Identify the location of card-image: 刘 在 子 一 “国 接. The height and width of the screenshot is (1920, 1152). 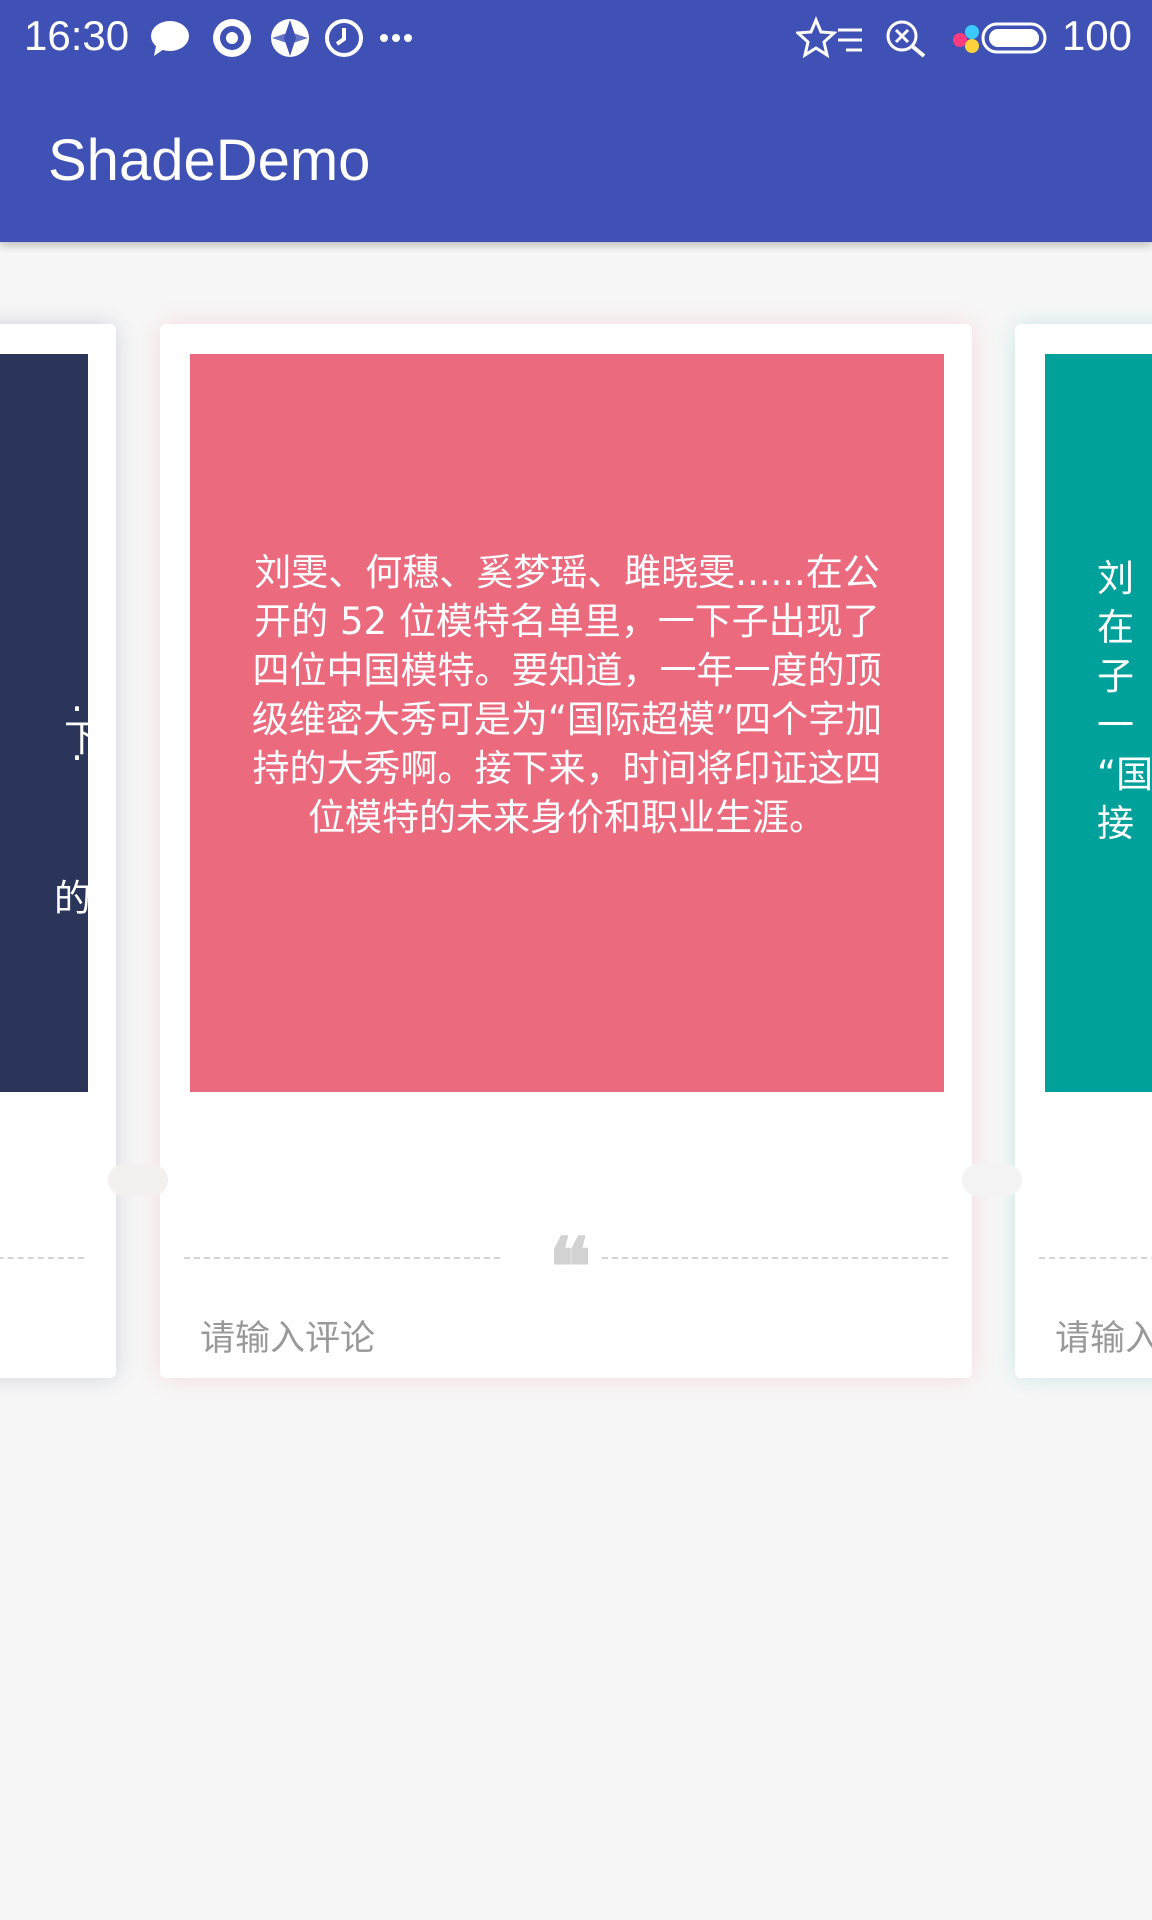
(1098, 723).